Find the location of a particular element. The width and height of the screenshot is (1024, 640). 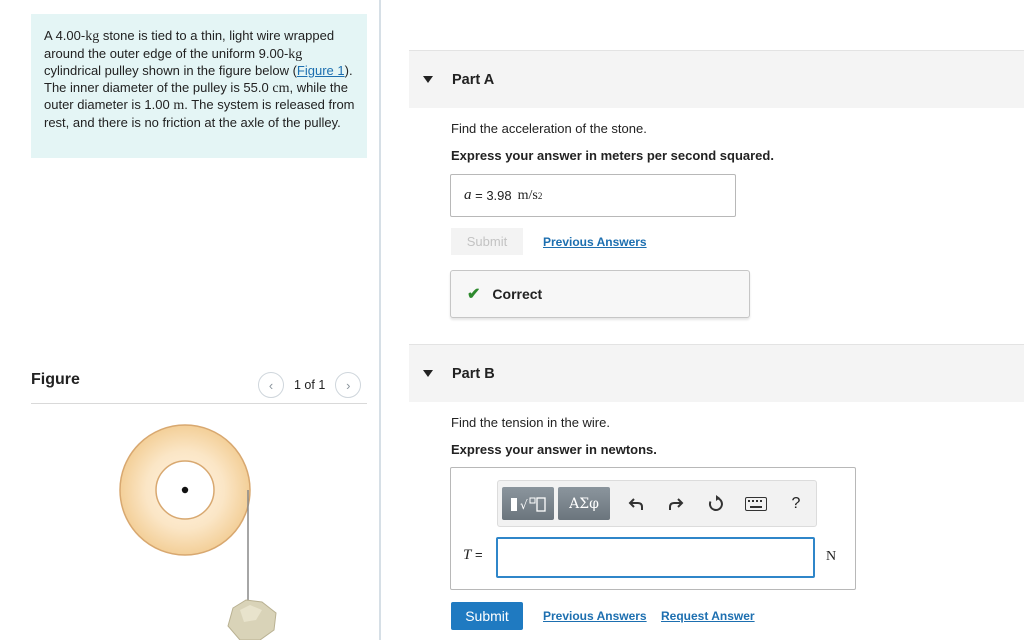

part-b-question: Find the tension in the wire. is located at coordinates (530, 422).